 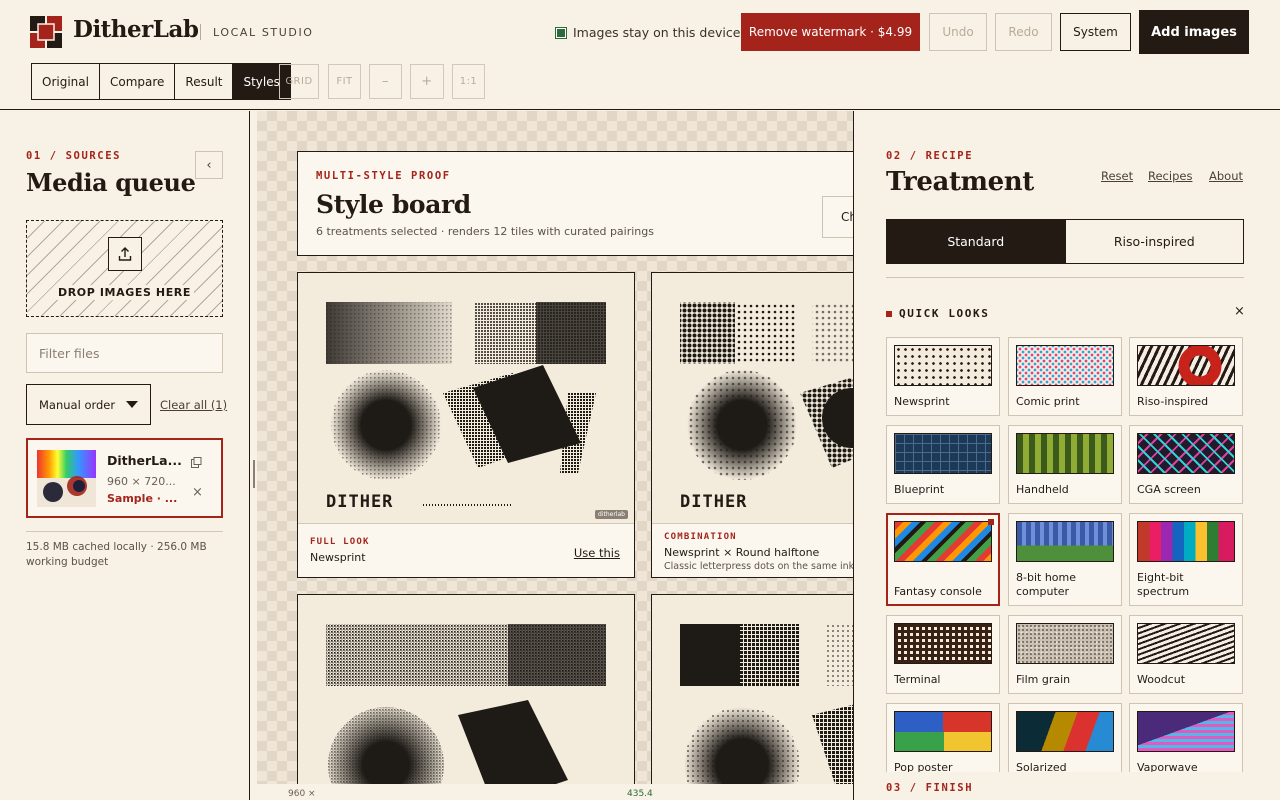 What do you see at coordinates (1186, 559) in the screenshot?
I see `look-eight-bit-spectrum: Eight-bit spectrum` at bounding box center [1186, 559].